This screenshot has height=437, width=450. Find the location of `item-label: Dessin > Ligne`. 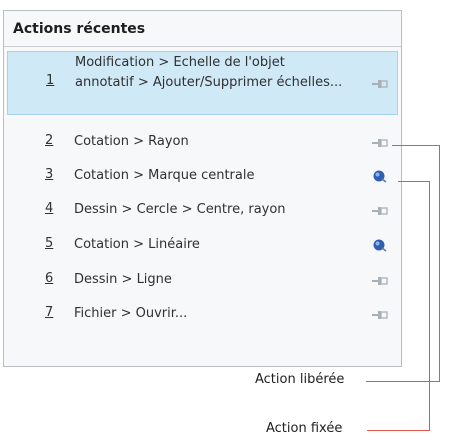

item-label: Dessin > Ligne is located at coordinates (123, 279).